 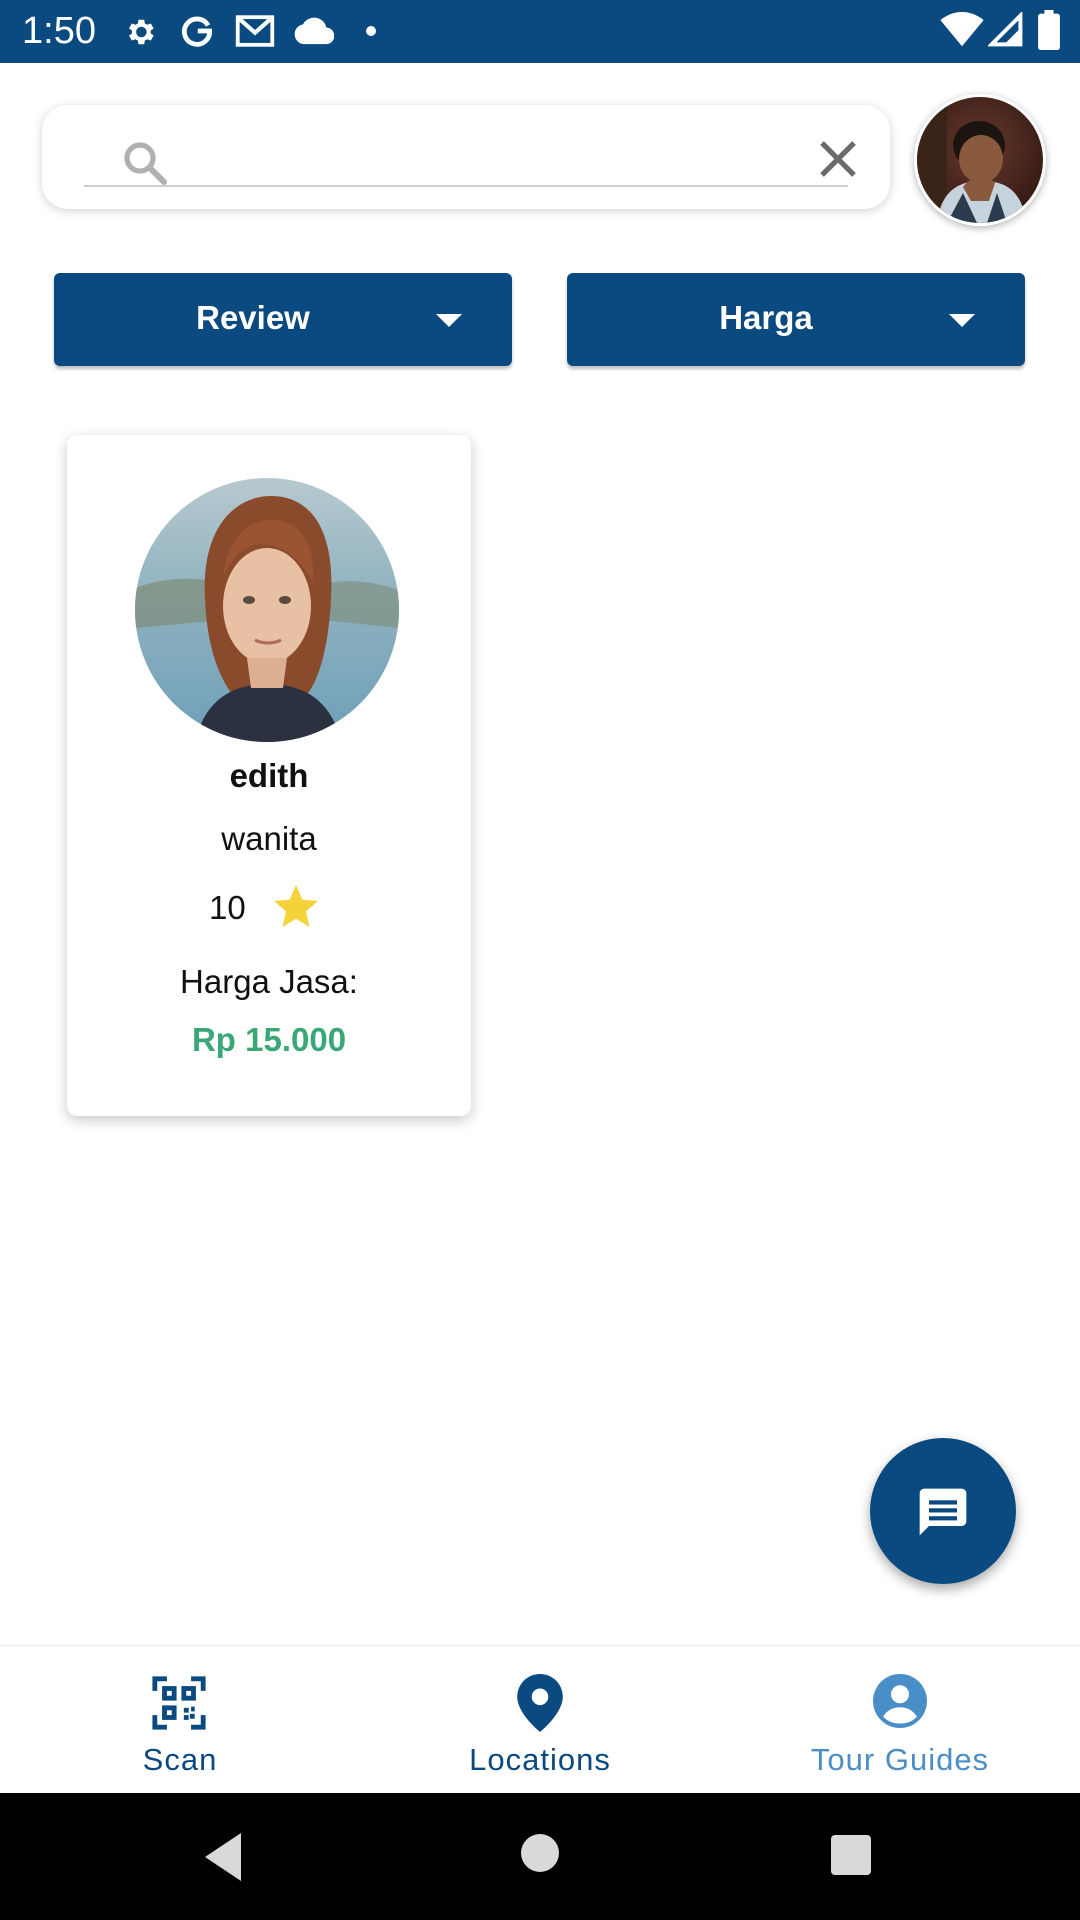 I want to click on nav-item-locations: Locations, so click(x=540, y=1720).